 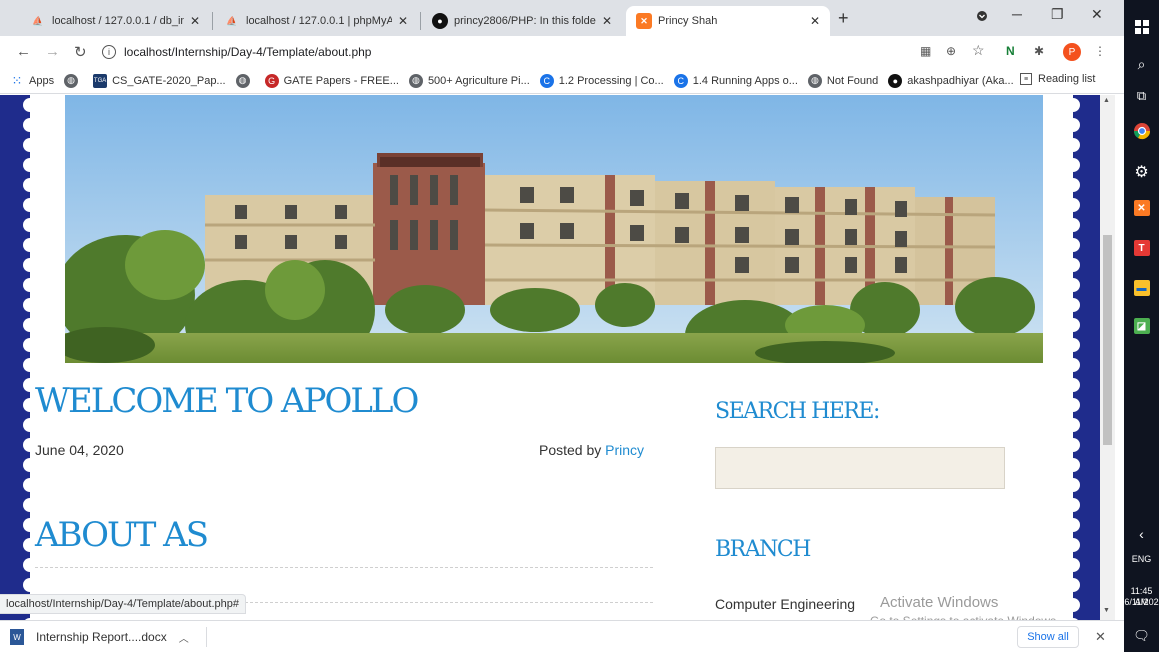 What do you see at coordinates (1107, 340) in the screenshot?
I see `scroll-thumb` at bounding box center [1107, 340].